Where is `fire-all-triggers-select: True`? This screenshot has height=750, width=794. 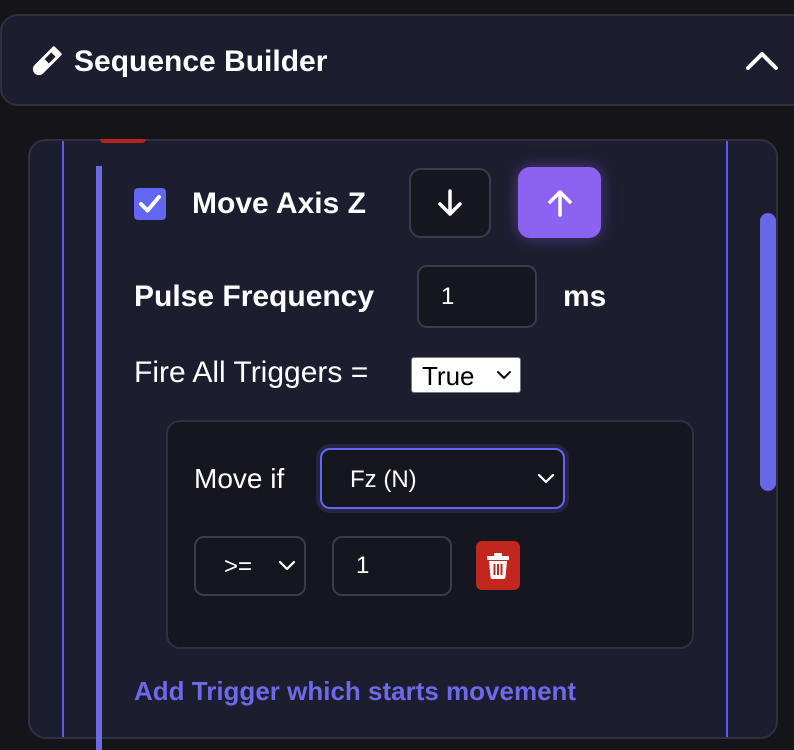 fire-all-triggers-select: True is located at coordinates (466, 375).